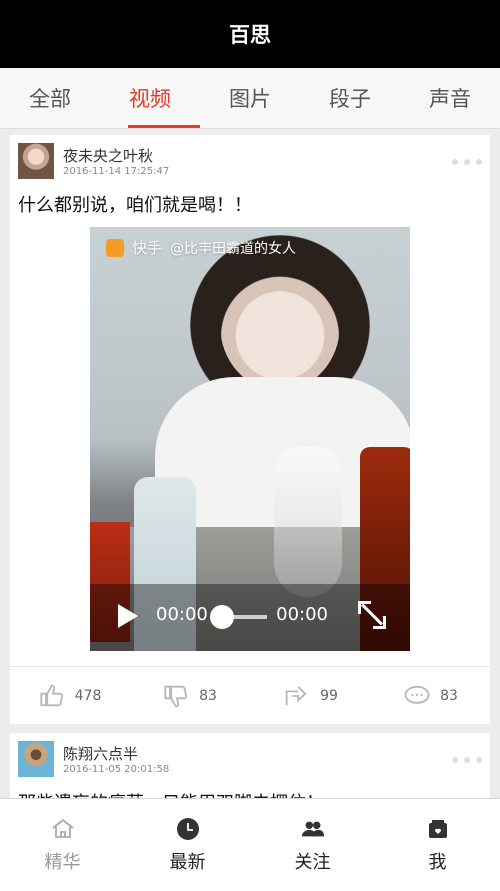  Describe the element at coordinates (233, 248) in the screenshot. I see `watermark-handle: @比丰田霸道的女人` at that location.